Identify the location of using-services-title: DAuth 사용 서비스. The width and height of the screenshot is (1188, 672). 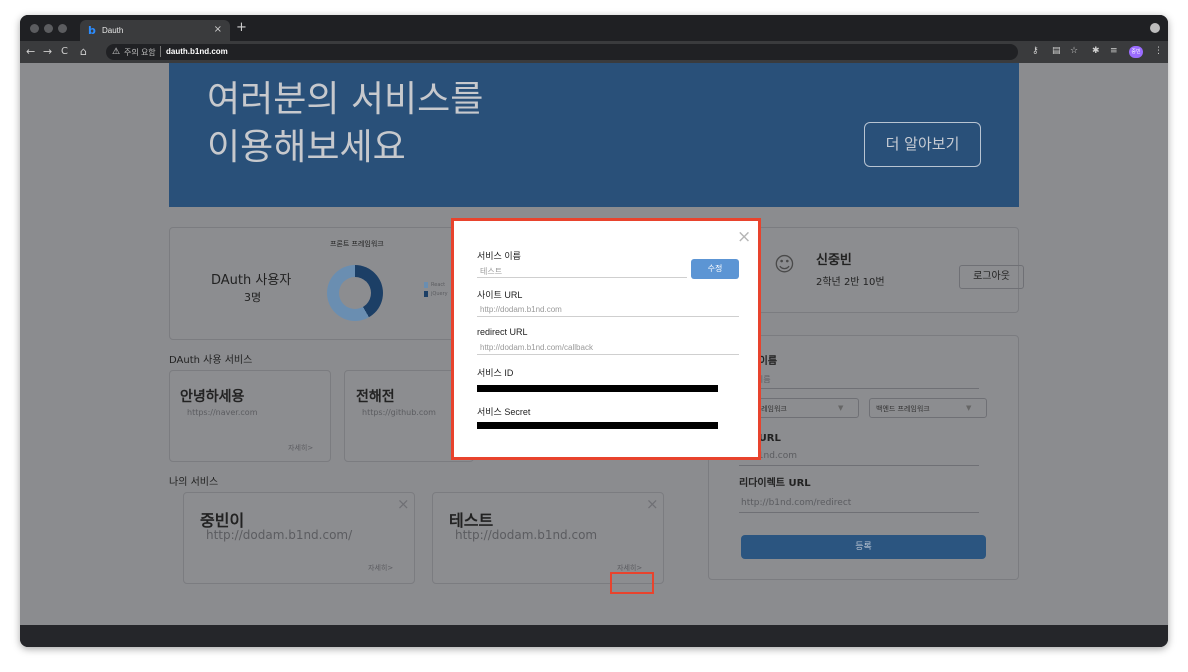
(211, 360).